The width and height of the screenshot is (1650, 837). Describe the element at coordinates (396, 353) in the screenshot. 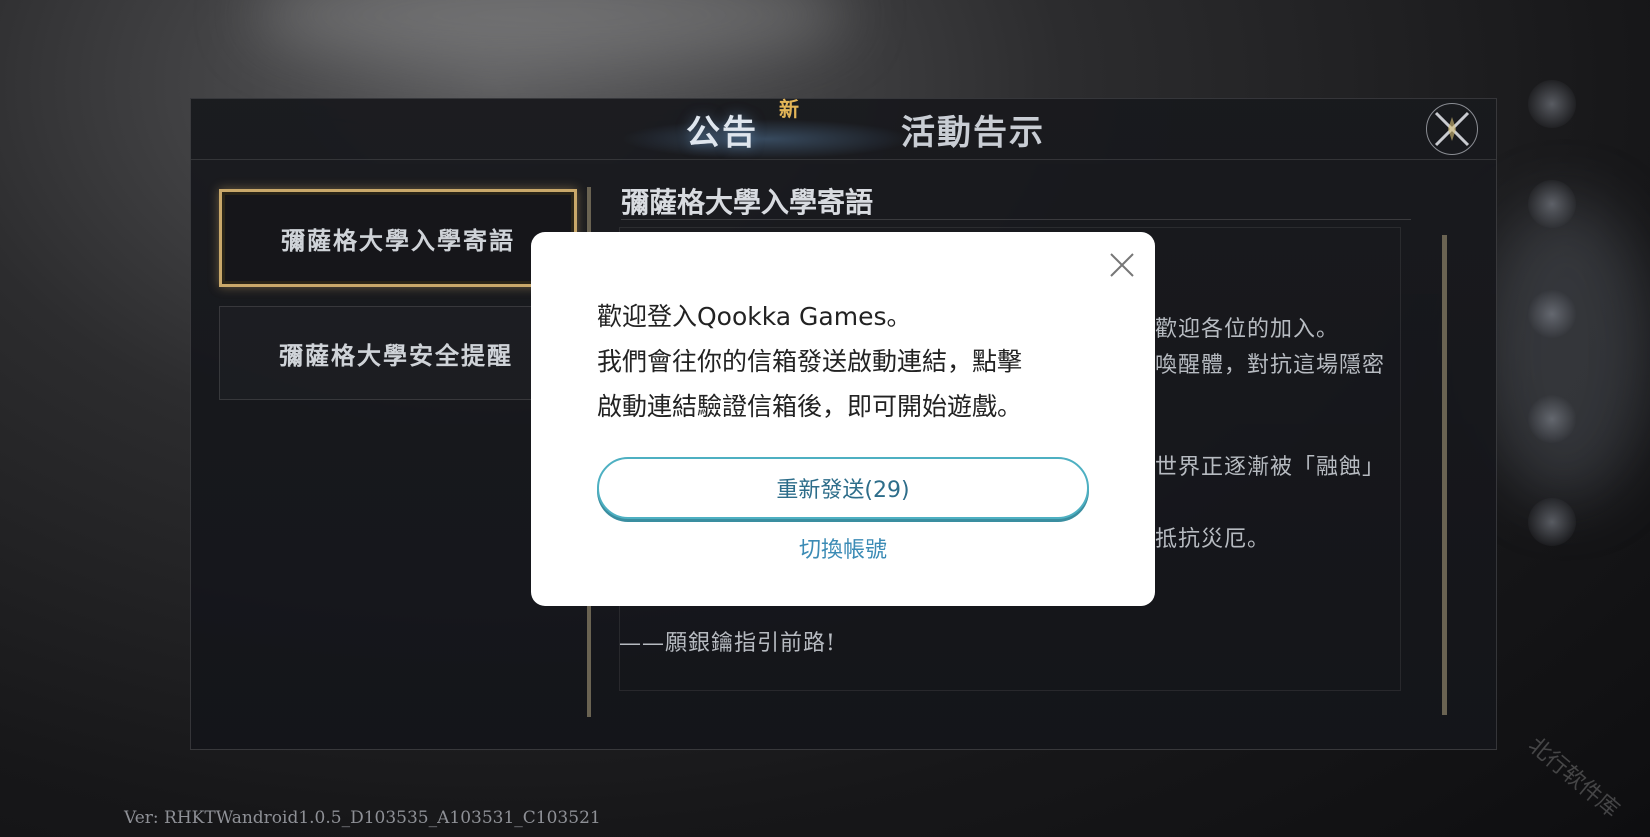

I see `sidebar-item-safety-reminder: 彌薩格大學安全提醒` at that location.